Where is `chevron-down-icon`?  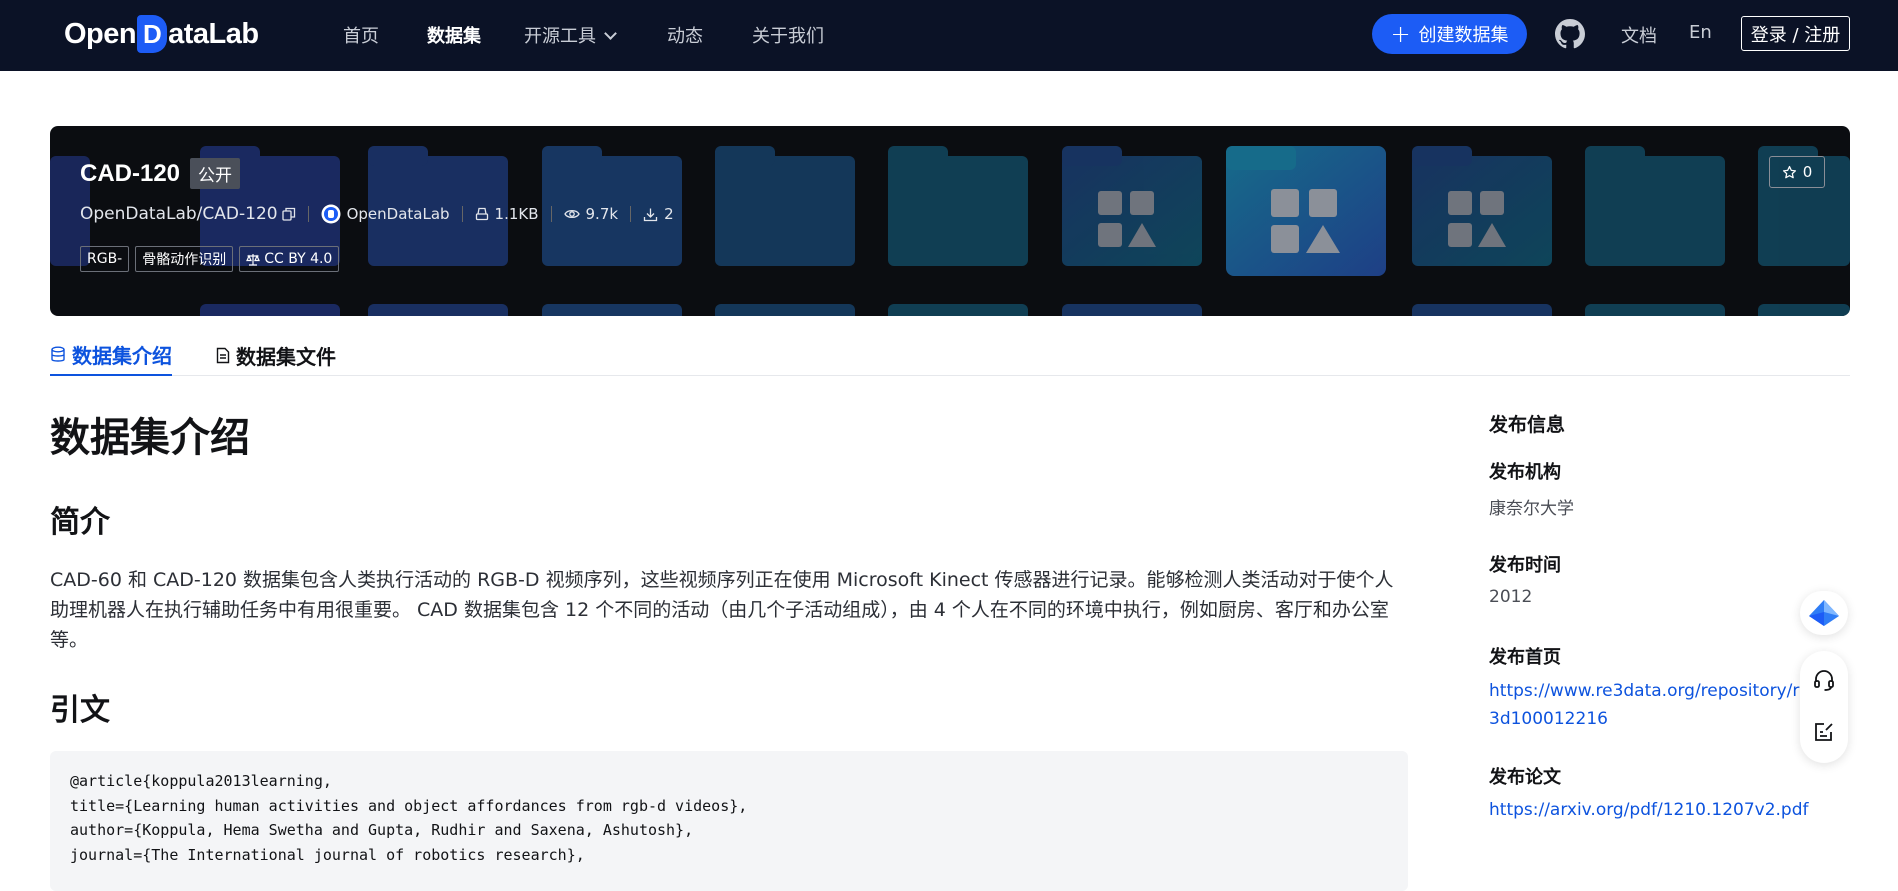 chevron-down-icon is located at coordinates (610, 33).